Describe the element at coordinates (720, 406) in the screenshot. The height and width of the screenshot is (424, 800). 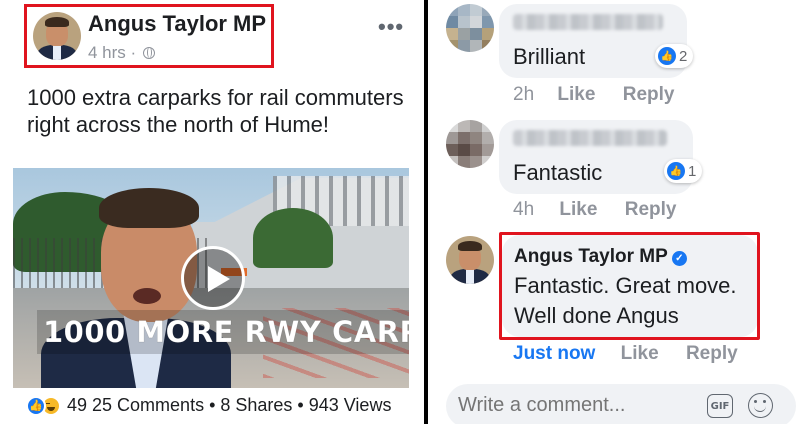
I see `gif-icon: GIF` at that location.